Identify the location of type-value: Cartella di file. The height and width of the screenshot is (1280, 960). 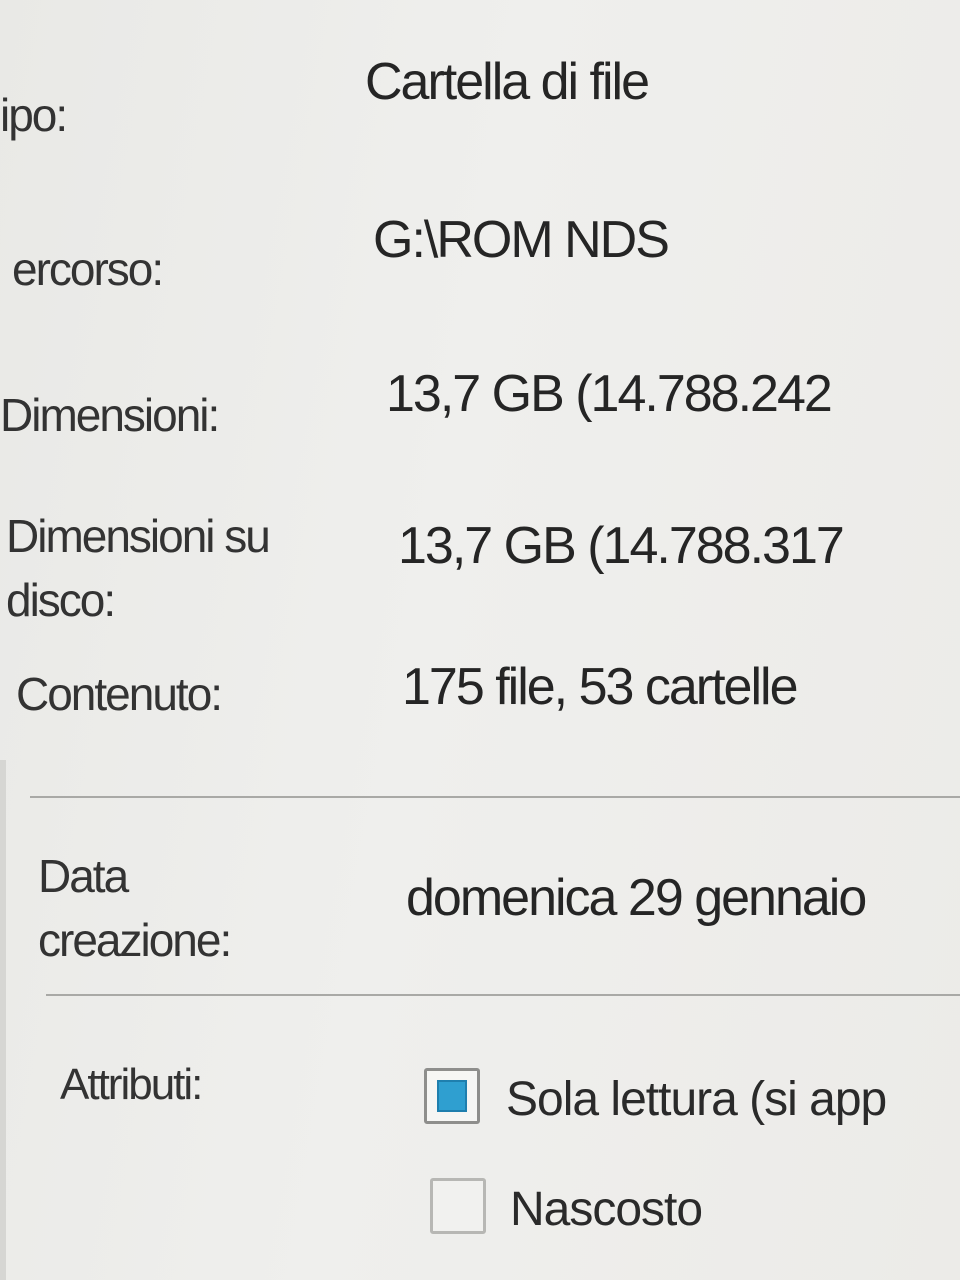
(507, 82).